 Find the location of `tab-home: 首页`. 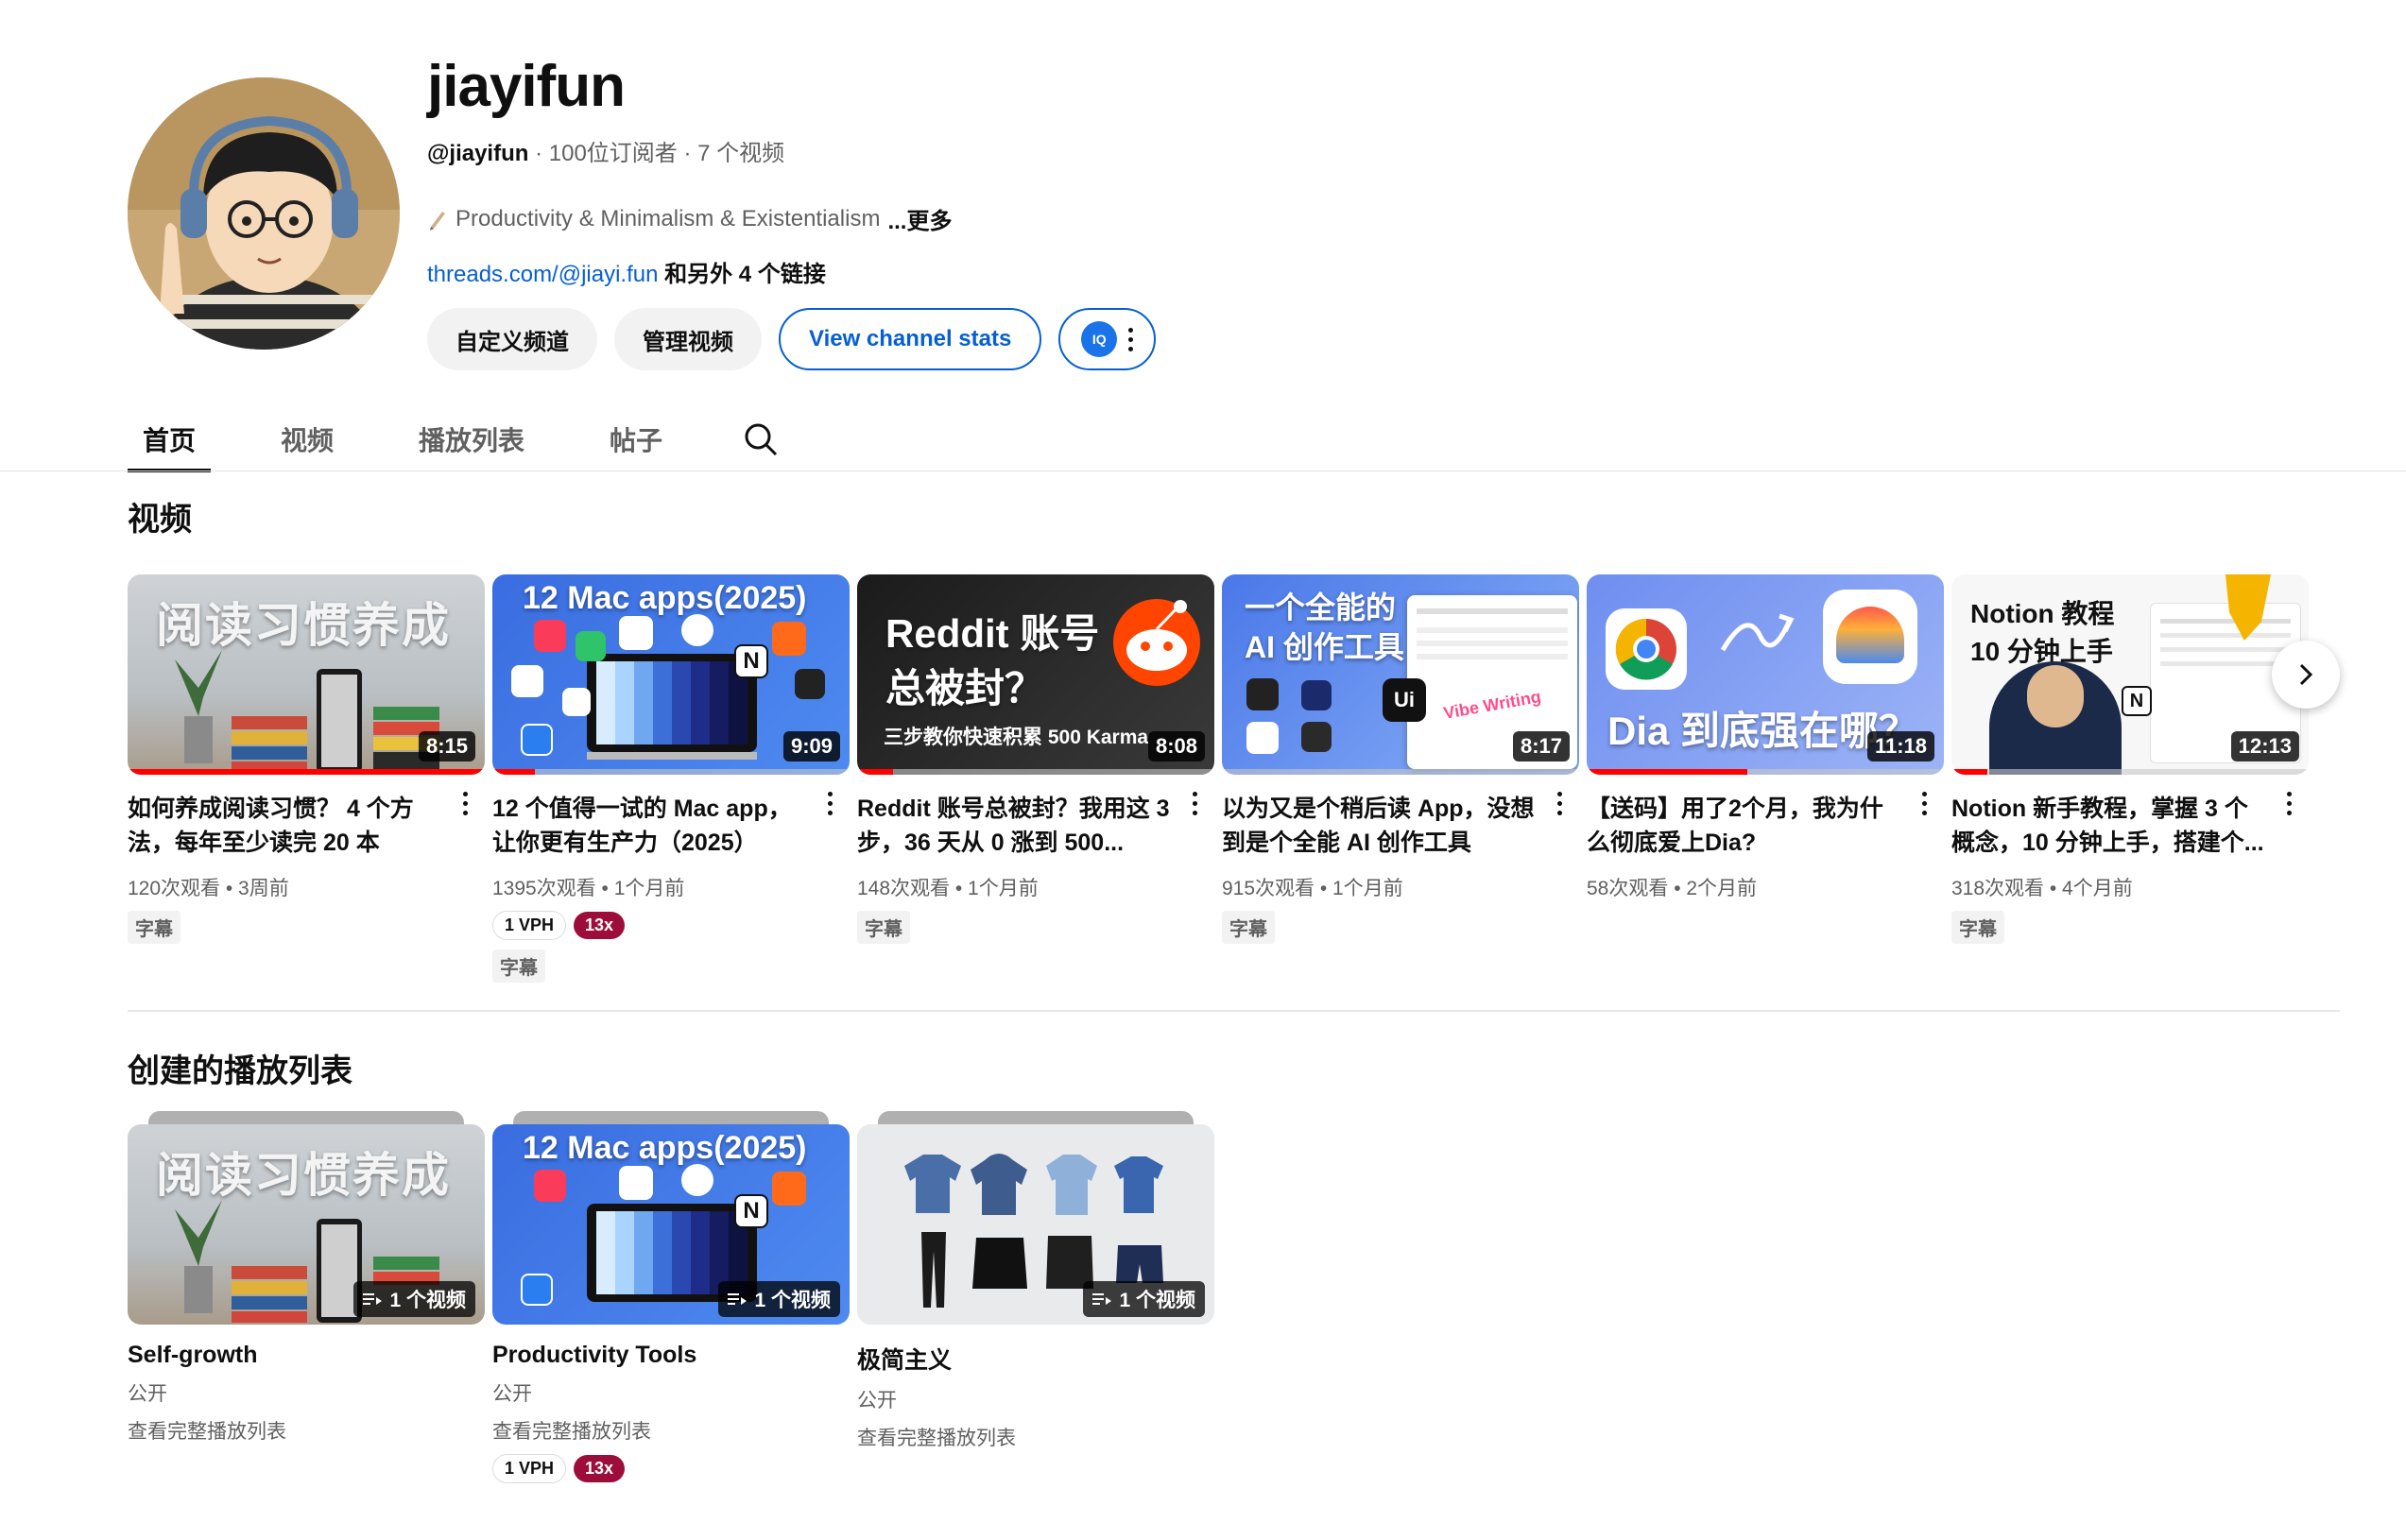

tab-home: 首页 is located at coordinates (170, 439).